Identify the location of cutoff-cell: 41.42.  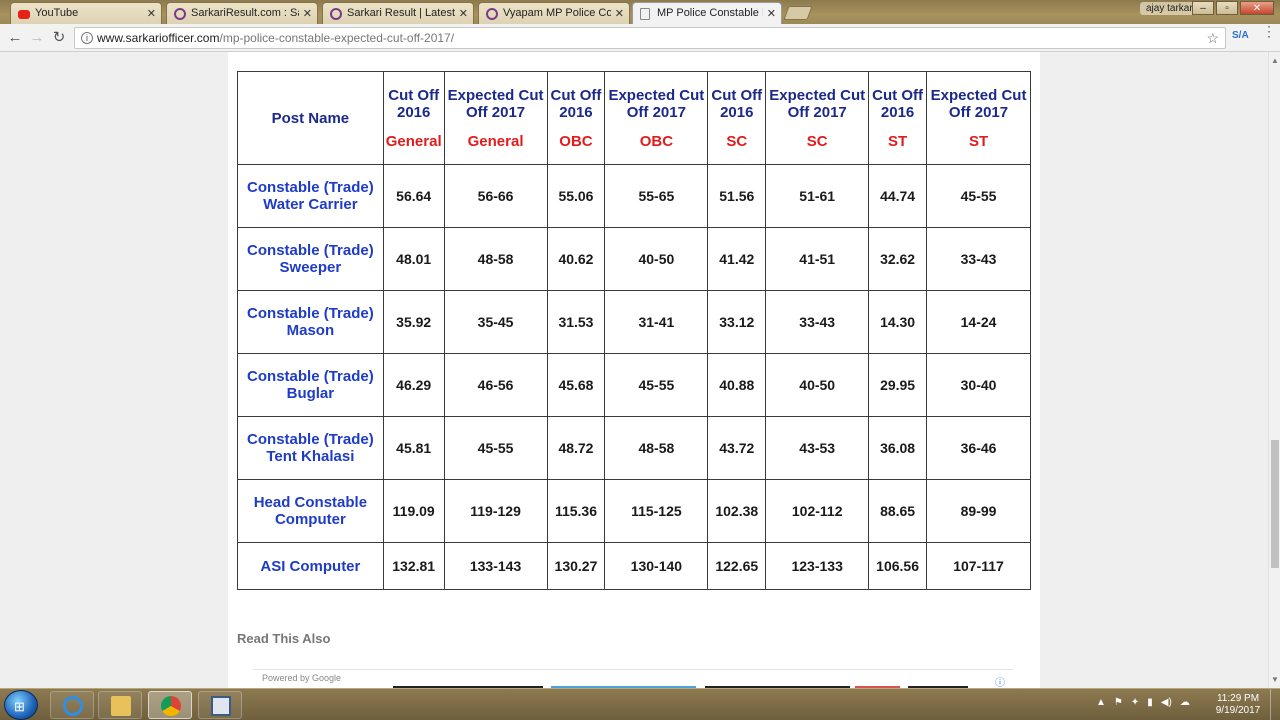
(737, 259).